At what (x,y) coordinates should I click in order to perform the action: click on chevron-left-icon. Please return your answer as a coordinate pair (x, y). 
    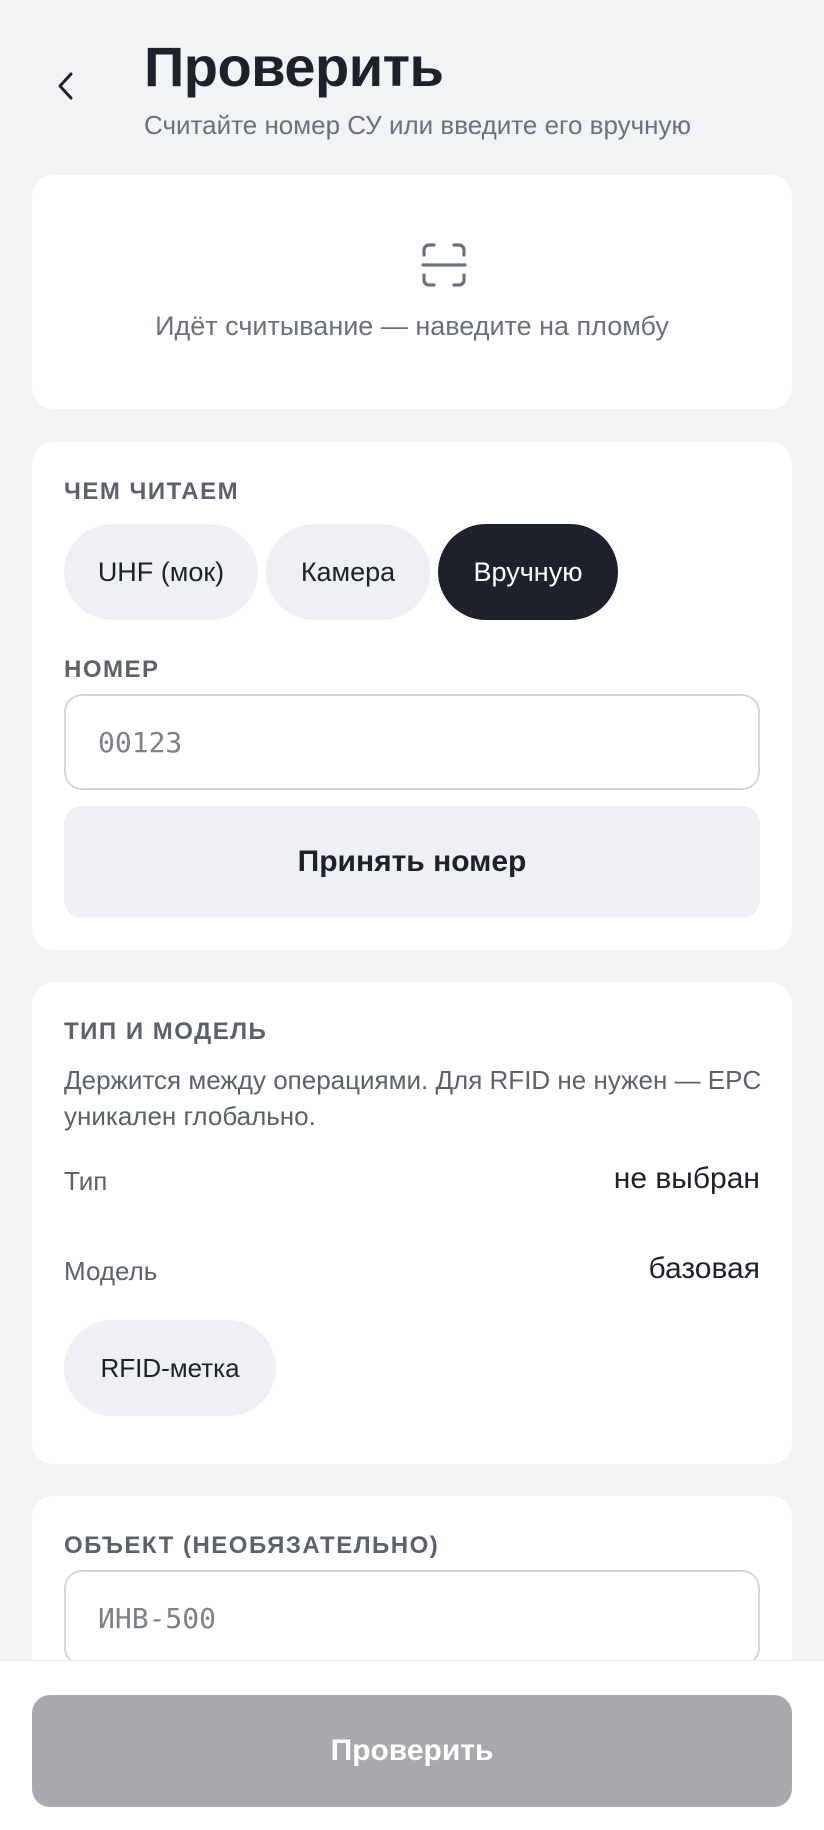
    Looking at the image, I should click on (65, 86).